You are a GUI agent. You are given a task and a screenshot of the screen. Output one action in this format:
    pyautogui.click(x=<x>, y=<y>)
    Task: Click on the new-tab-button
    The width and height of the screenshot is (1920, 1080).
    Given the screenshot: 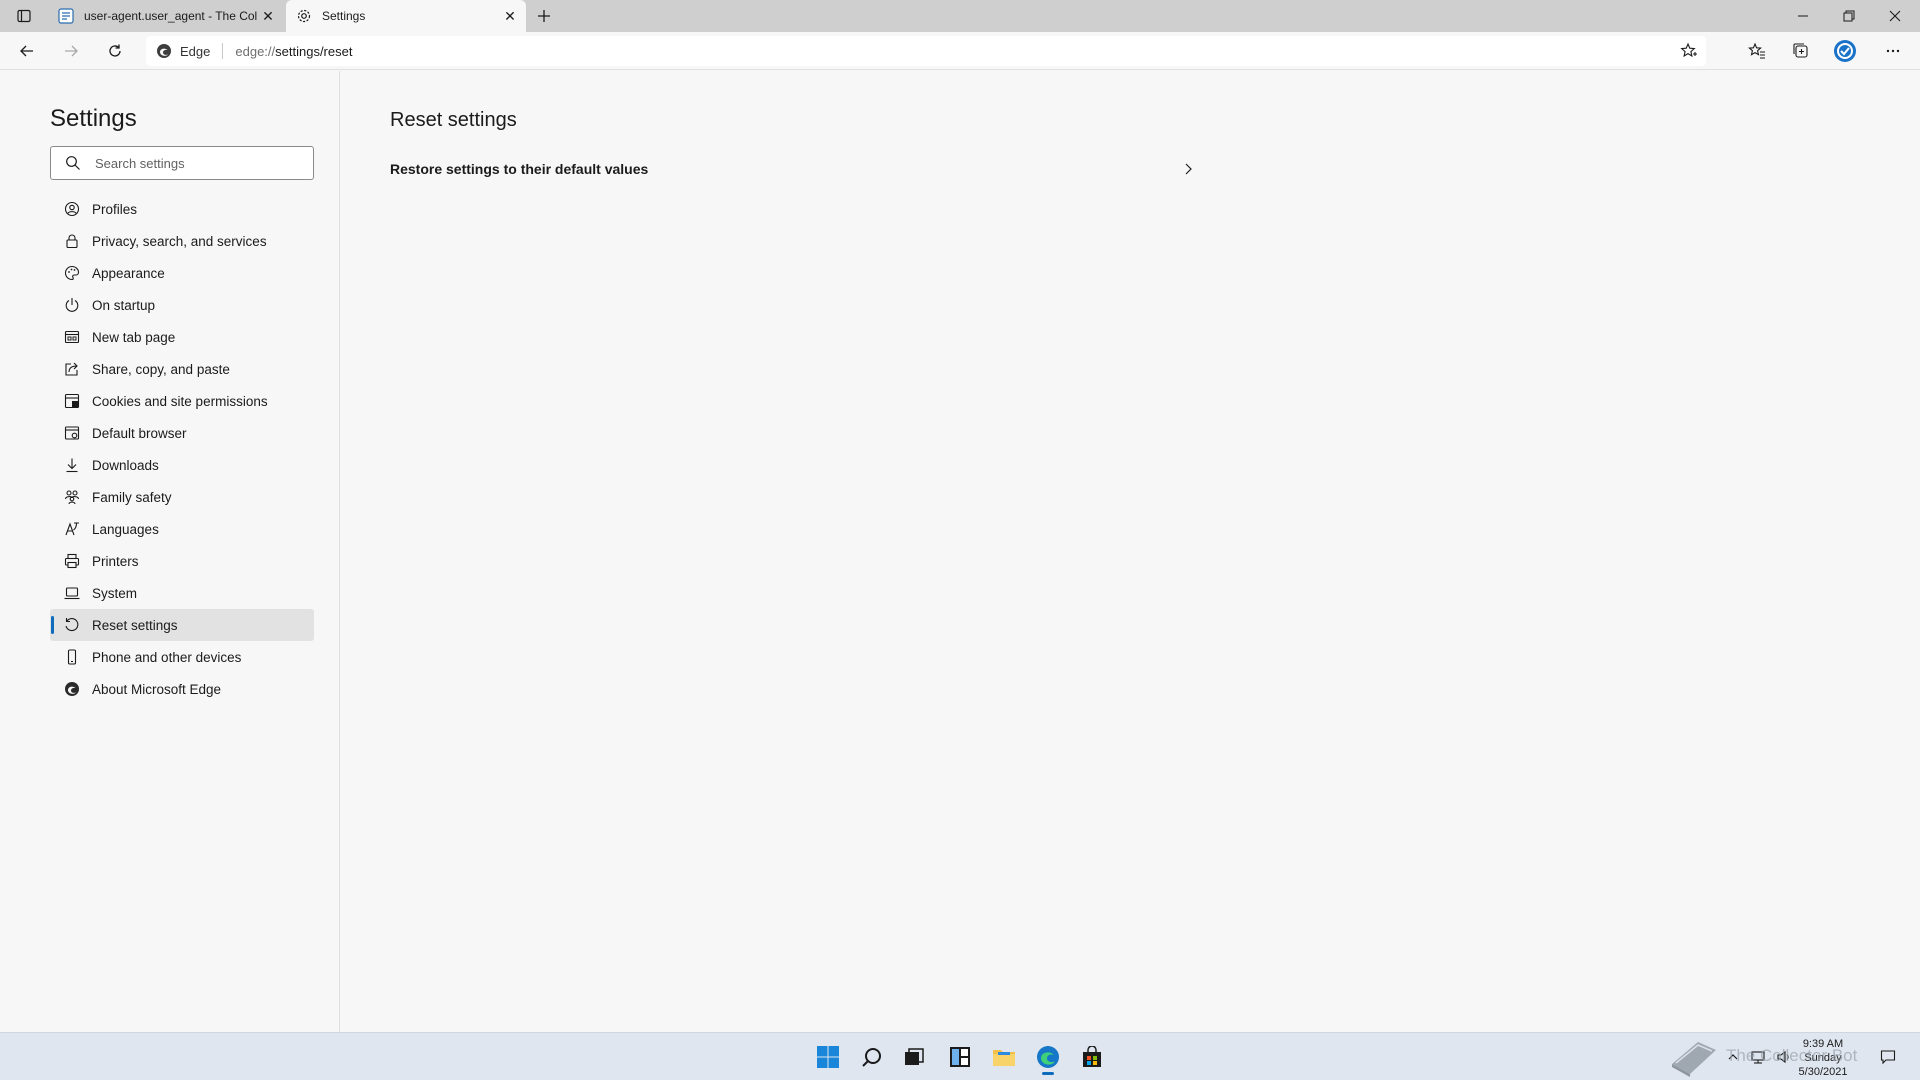 What is the action you would take?
    pyautogui.click(x=544, y=16)
    